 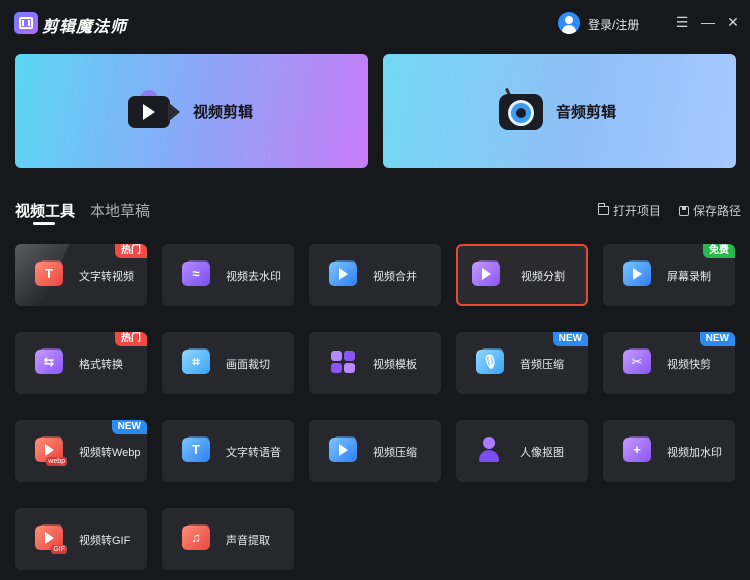 I want to click on tool-card: ♫ 声音提取, so click(x=228, y=539).